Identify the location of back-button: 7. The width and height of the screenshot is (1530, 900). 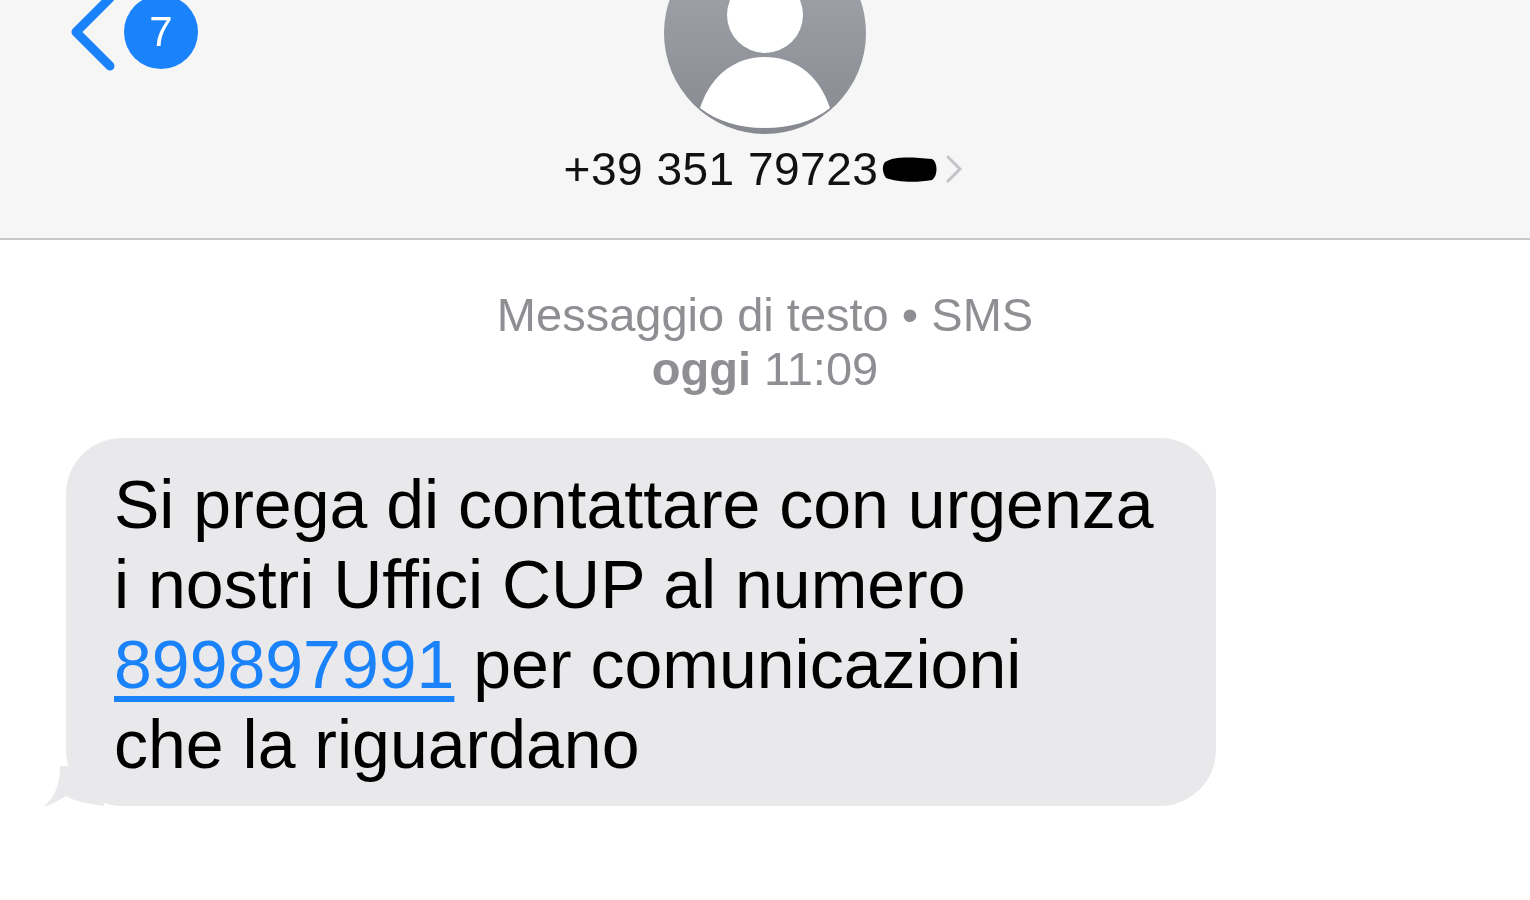
(132, 36).